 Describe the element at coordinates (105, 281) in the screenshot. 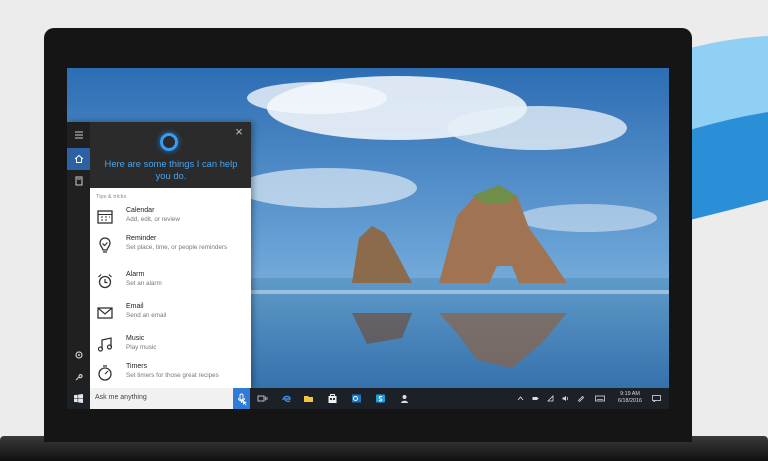

I see `alarm-icon` at that location.